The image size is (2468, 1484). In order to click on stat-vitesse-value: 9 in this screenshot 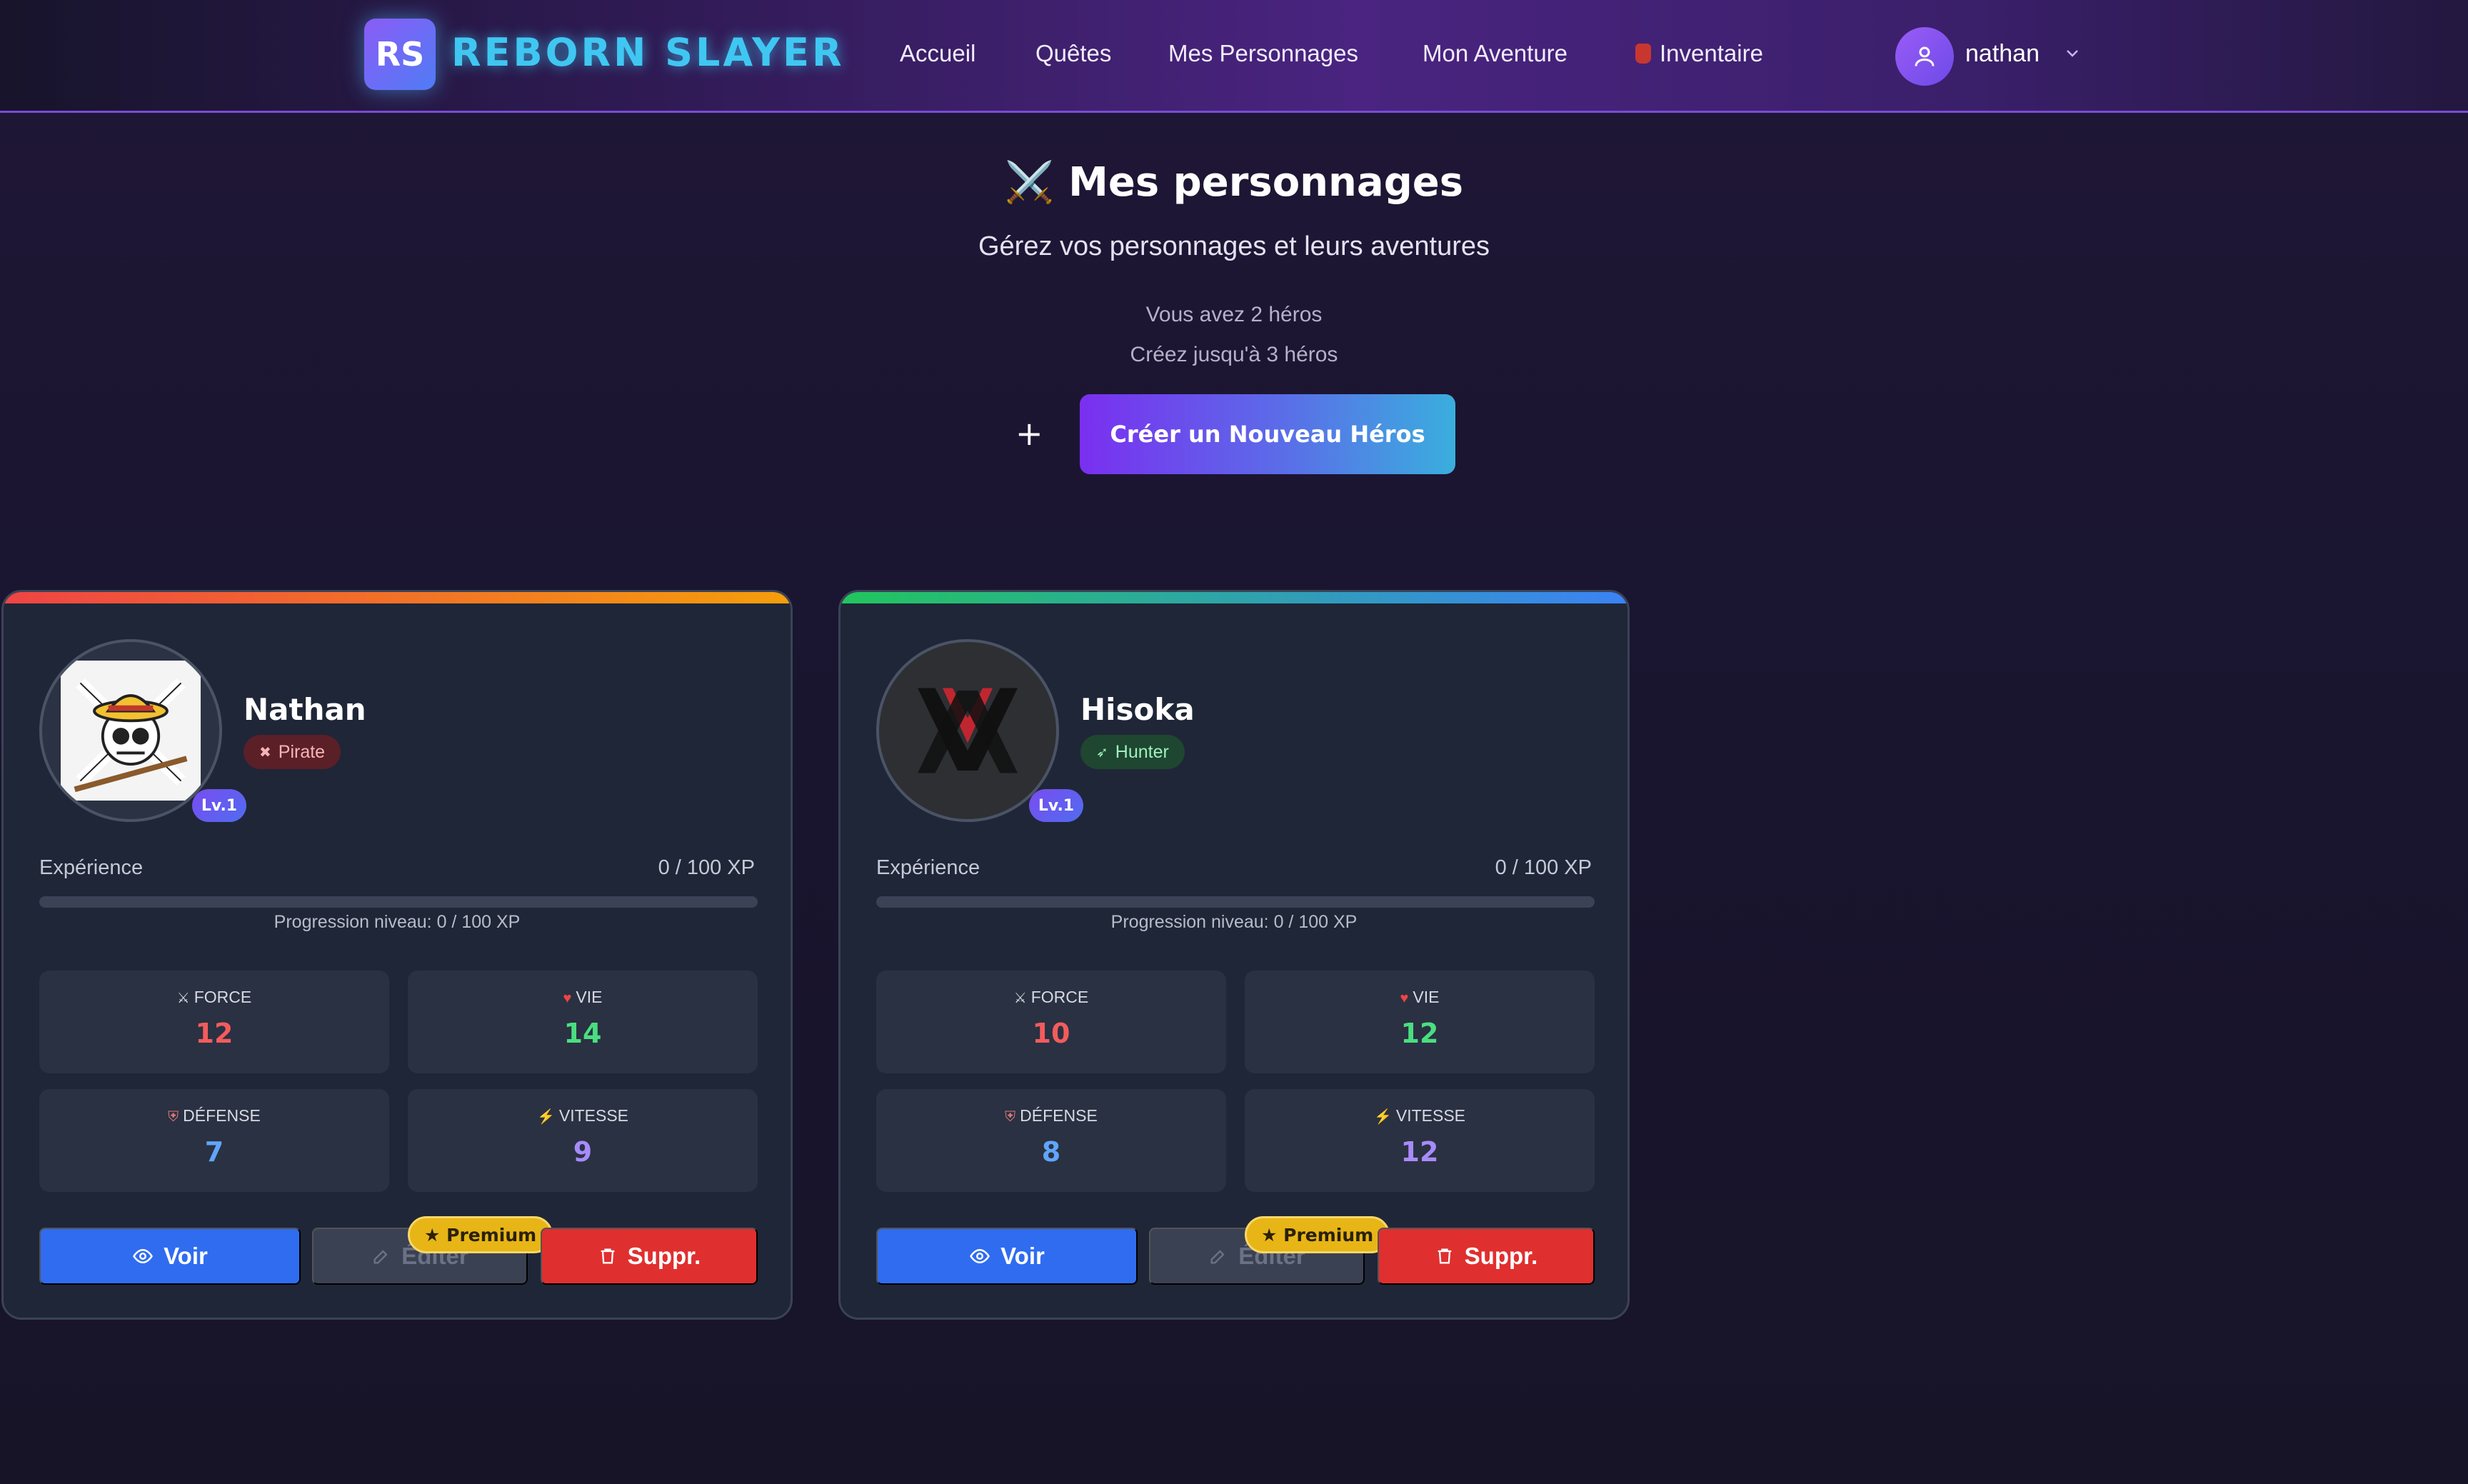, I will do `click(583, 1152)`.